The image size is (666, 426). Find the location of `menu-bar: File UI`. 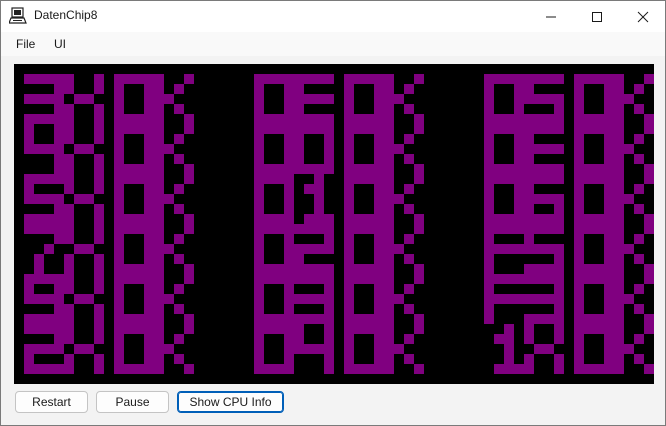

menu-bar: File UI is located at coordinates (333, 44).